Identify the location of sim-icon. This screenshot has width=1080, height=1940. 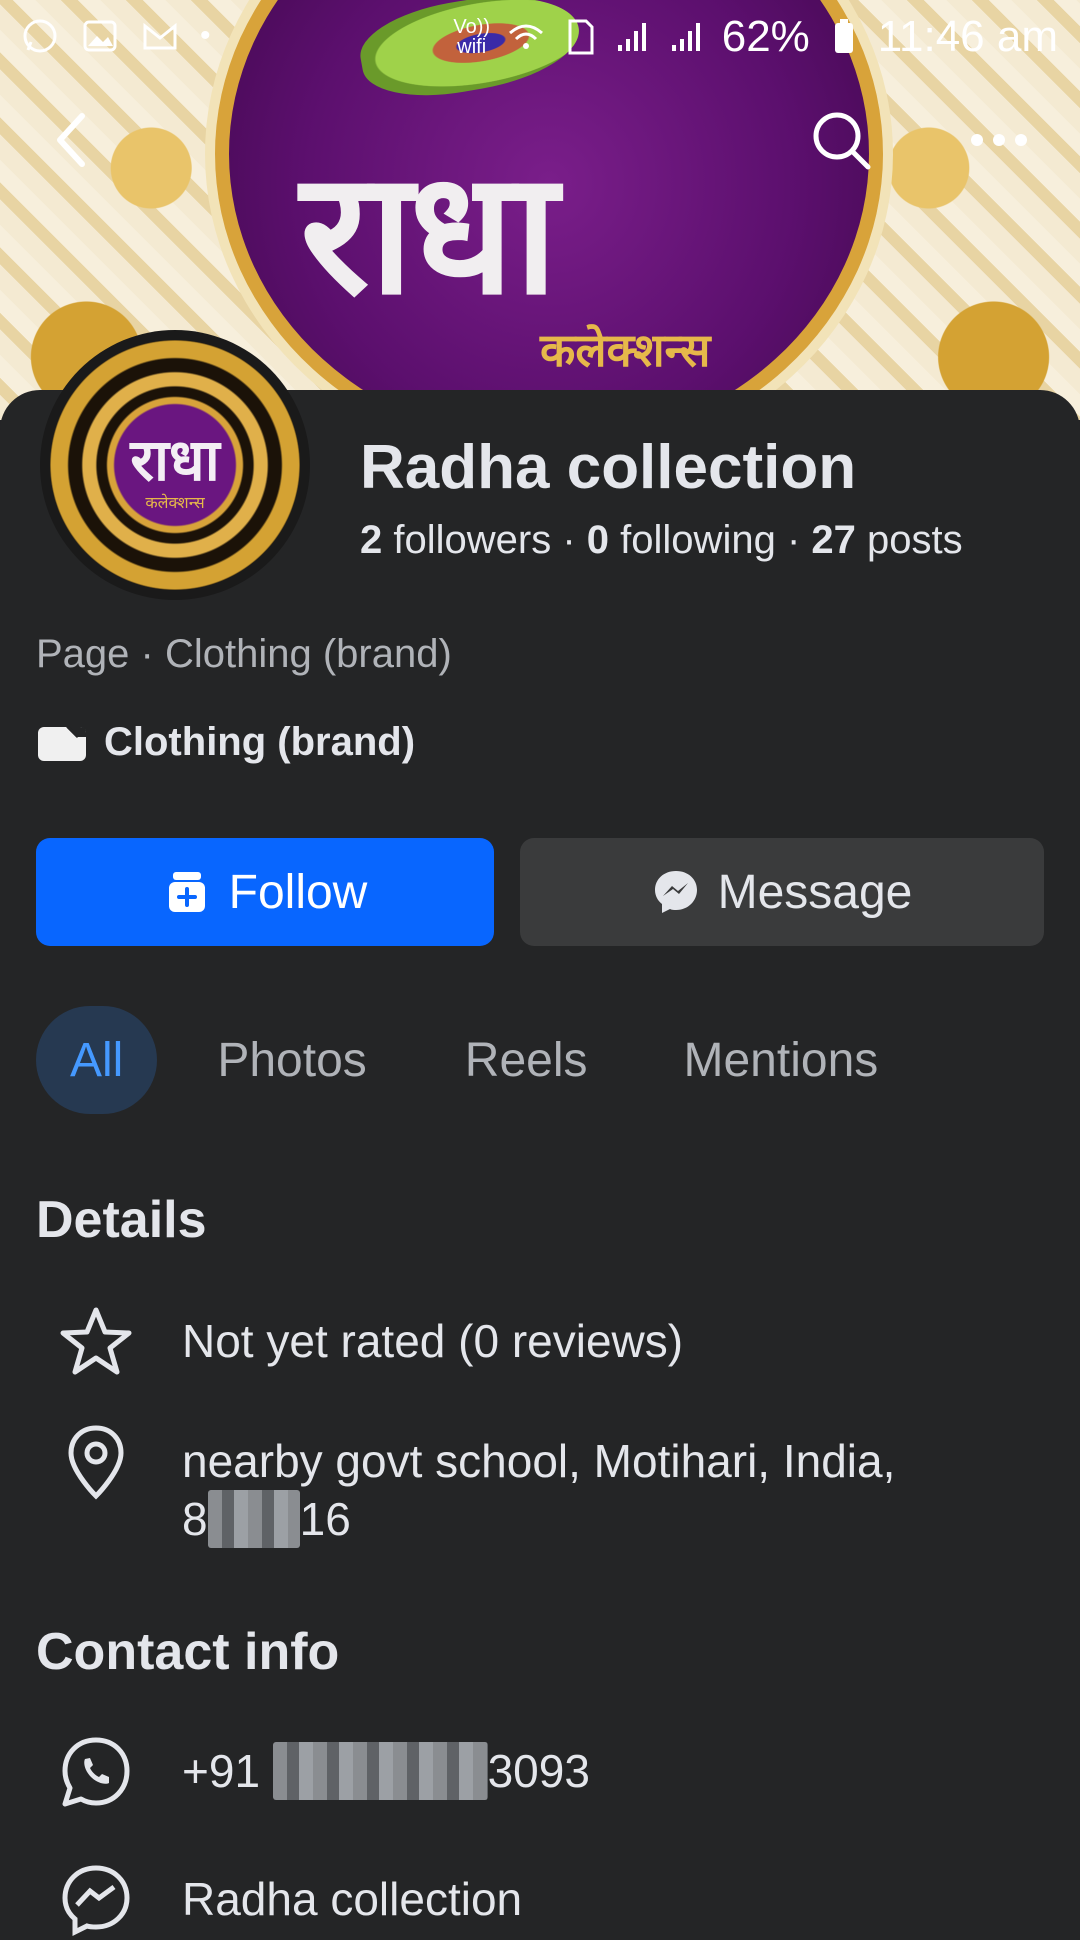
(581, 37).